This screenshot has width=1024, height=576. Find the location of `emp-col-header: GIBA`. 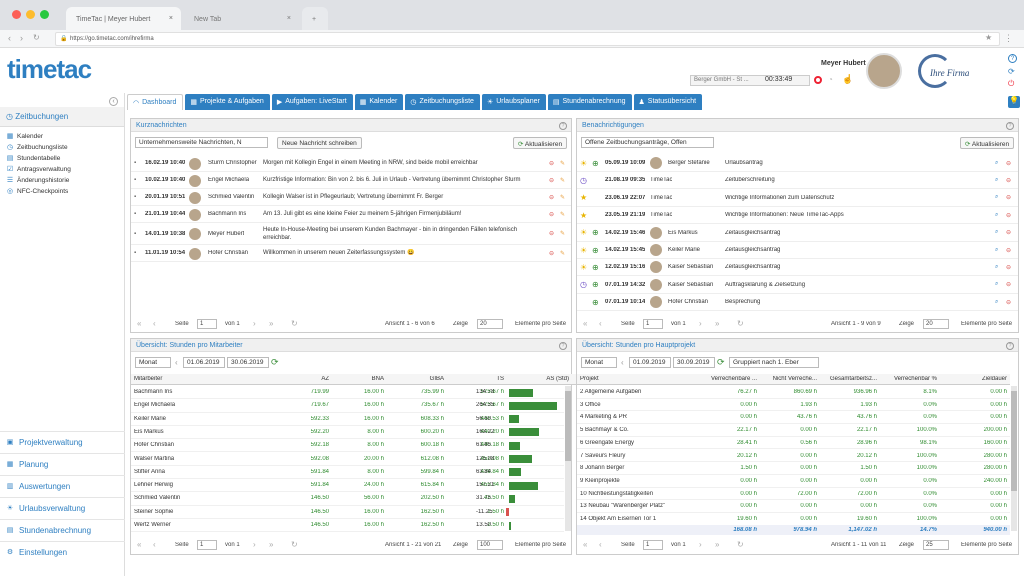

emp-col-header: GIBA is located at coordinates (420, 379).